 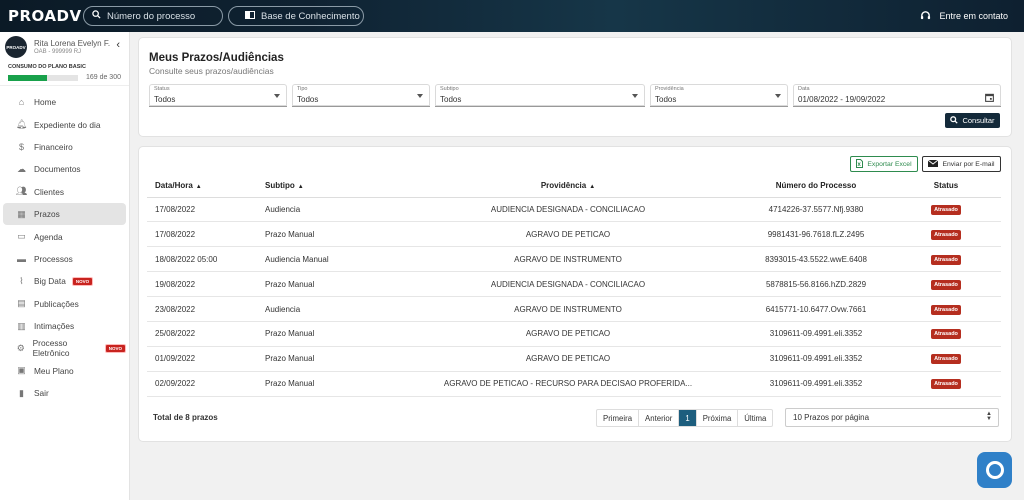 What do you see at coordinates (755, 418) in the screenshot?
I see `page-last-button: Última` at bounding box center [755, 418].